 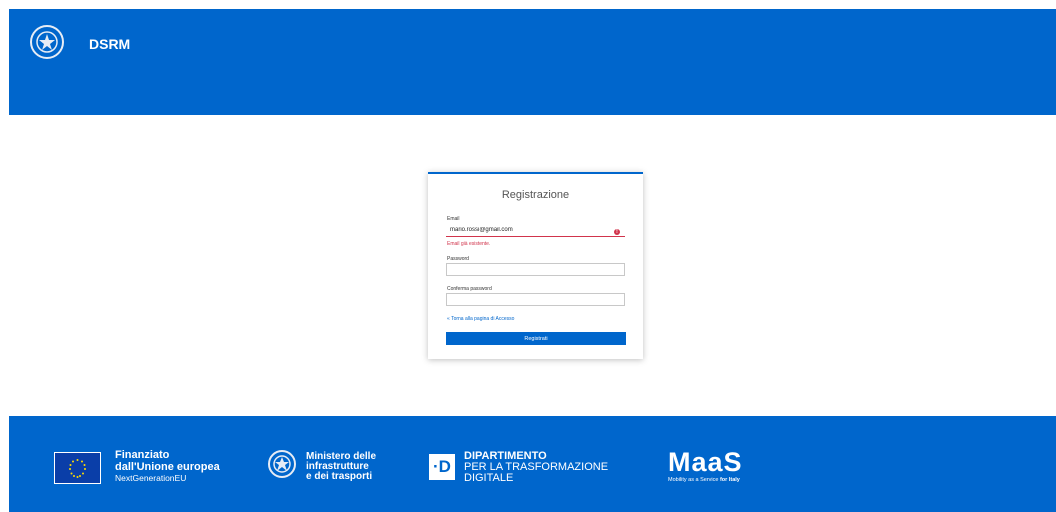 I want to click on eu-line3: NextGenerationEU, so click(x=151, y=478).